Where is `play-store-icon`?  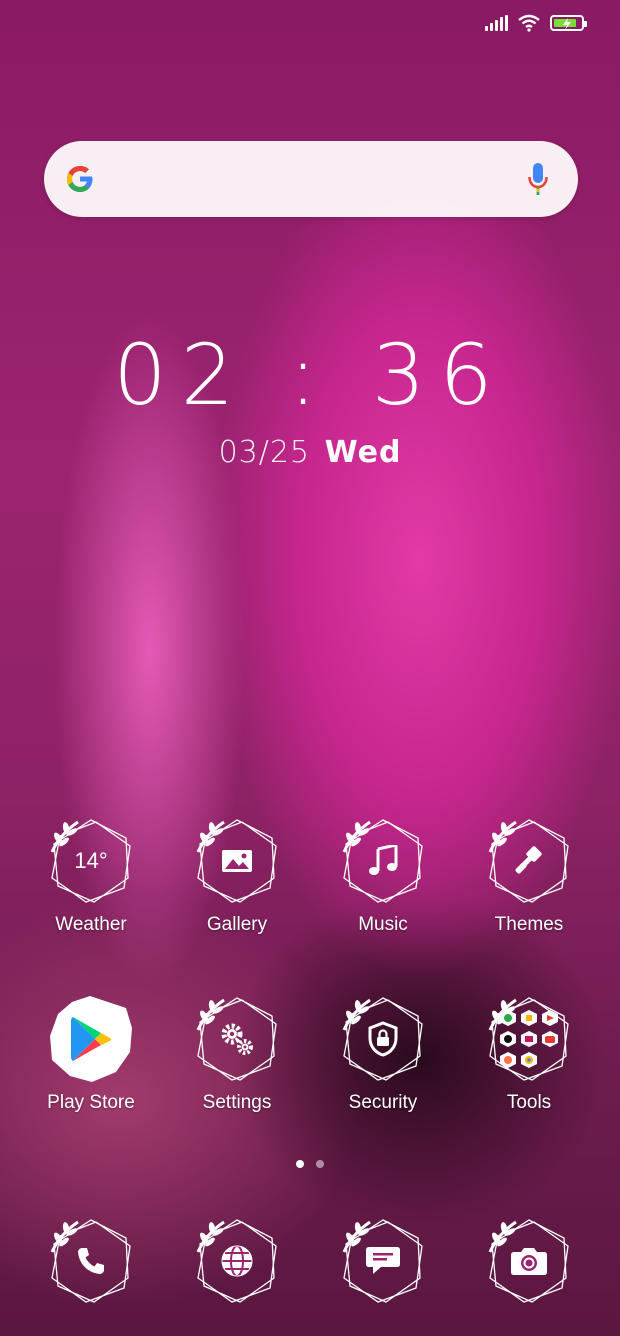
play-store-icon is located at coordinates (91, 1039).